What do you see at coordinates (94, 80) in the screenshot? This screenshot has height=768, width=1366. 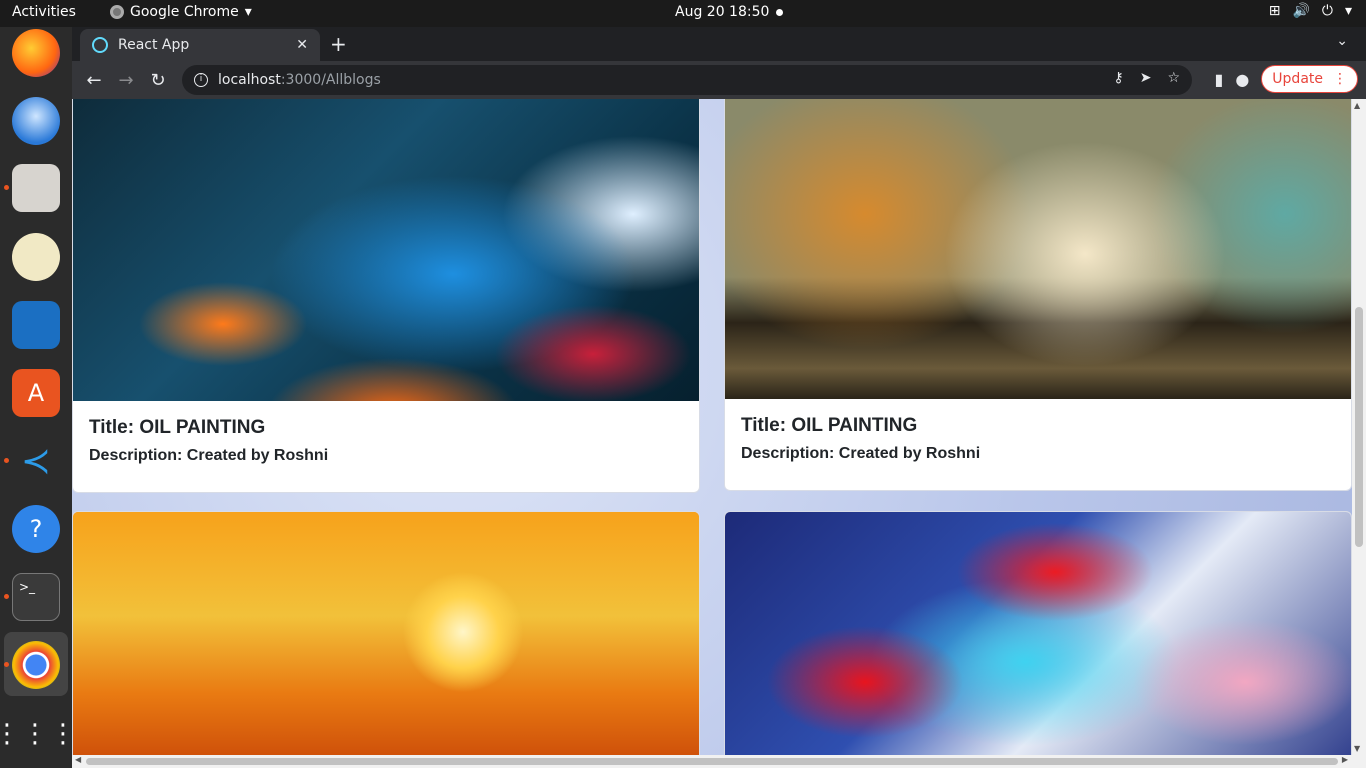 I see `back-button: ←` at bounding box center [94, 80].